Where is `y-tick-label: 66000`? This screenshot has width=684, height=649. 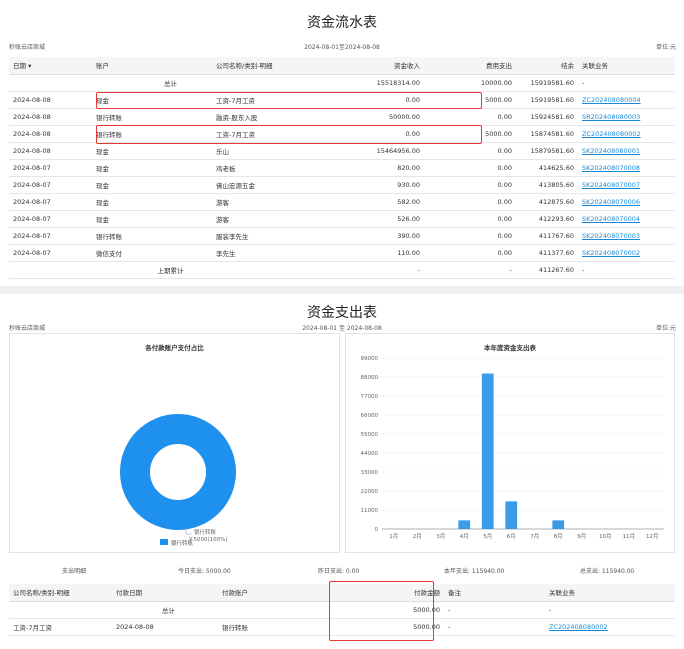
y-tick-label: 66000 is located at coordinates (370, 416).